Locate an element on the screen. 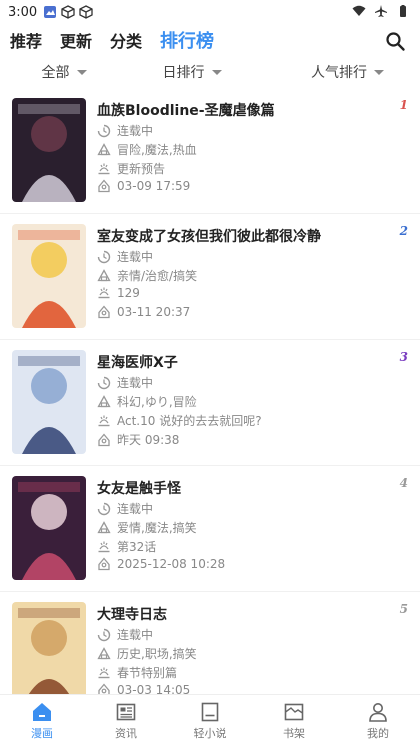 Image resolution: width=420 pixels, height=747 pixels. rank-badge: 2 is located at coordinates (403, 231).